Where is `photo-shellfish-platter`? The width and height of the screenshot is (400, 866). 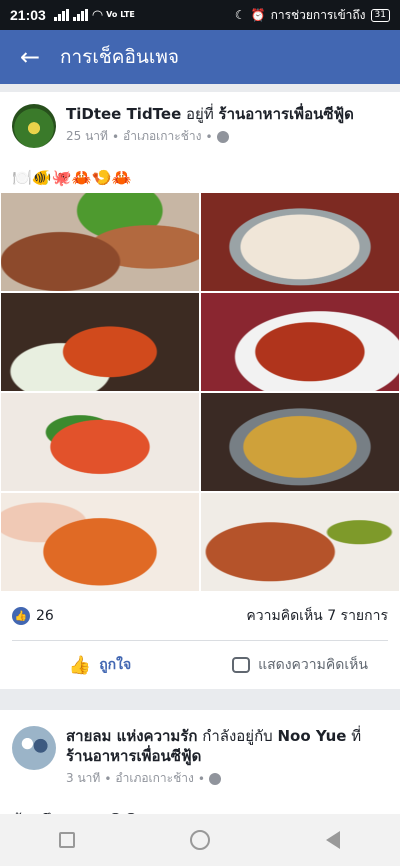 photo-shellfish-platter is located at coordinates (100, 242).